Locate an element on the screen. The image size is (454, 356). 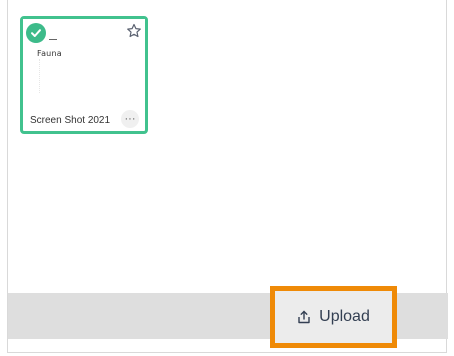
file-thumbnail: Fauna is located at coordinates (84, 57).